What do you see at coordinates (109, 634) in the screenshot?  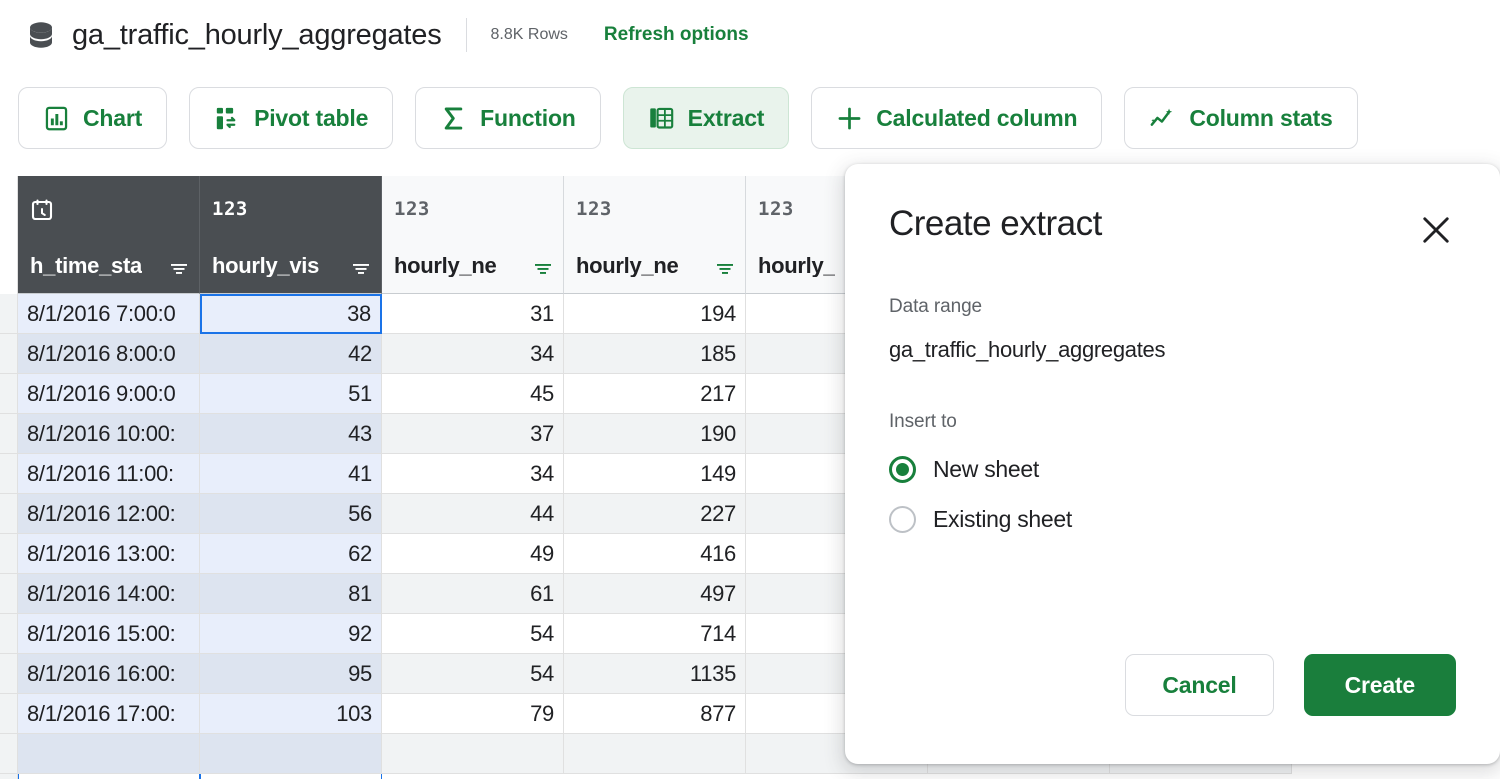 I see `grid-cell: 8/1/2016 15:00:` at bounding box center [109, 634].